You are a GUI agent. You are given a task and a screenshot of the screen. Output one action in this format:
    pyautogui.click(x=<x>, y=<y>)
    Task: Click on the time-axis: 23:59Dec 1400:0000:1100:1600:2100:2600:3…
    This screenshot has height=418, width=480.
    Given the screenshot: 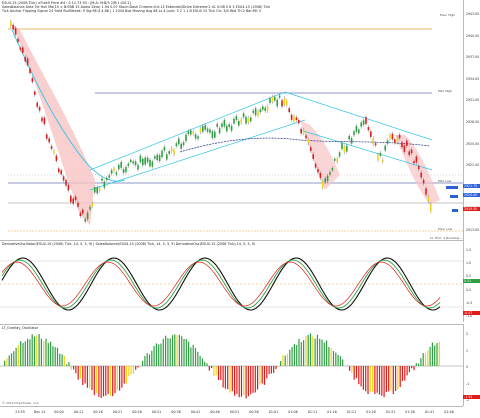 What is the action you would take?
    pyautogui.click(x=231, y=412)
    